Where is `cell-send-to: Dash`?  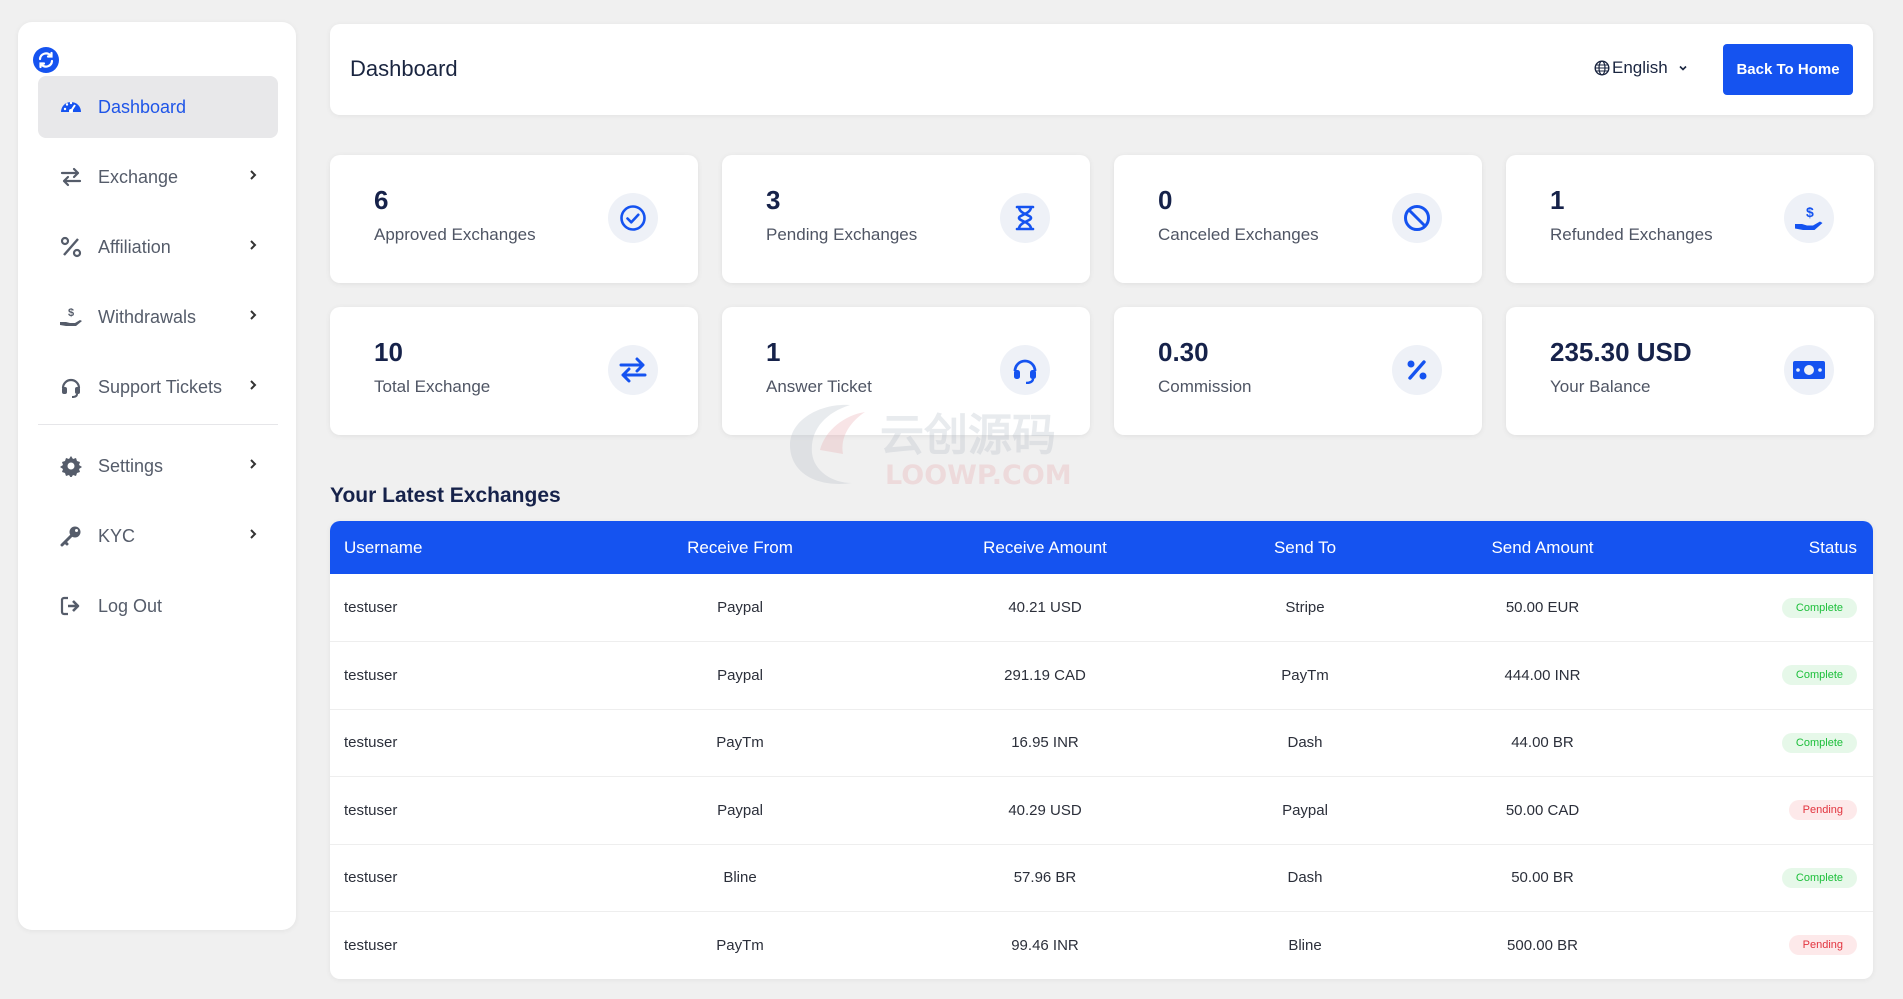 cell-send-to: Dash is located at coordinates (1305, 878).